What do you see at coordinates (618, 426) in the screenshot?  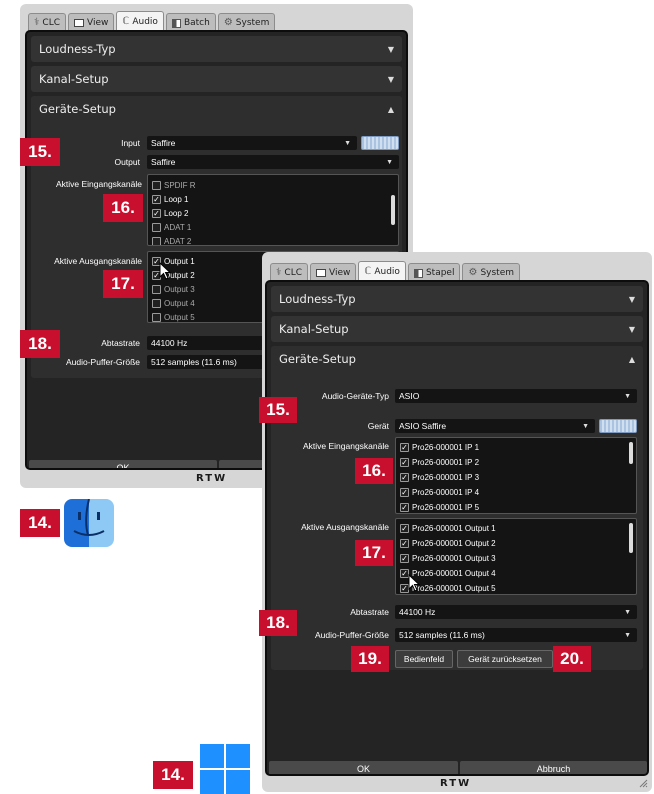 I see `win-device-meter-button` at bounding box center [618, 426].